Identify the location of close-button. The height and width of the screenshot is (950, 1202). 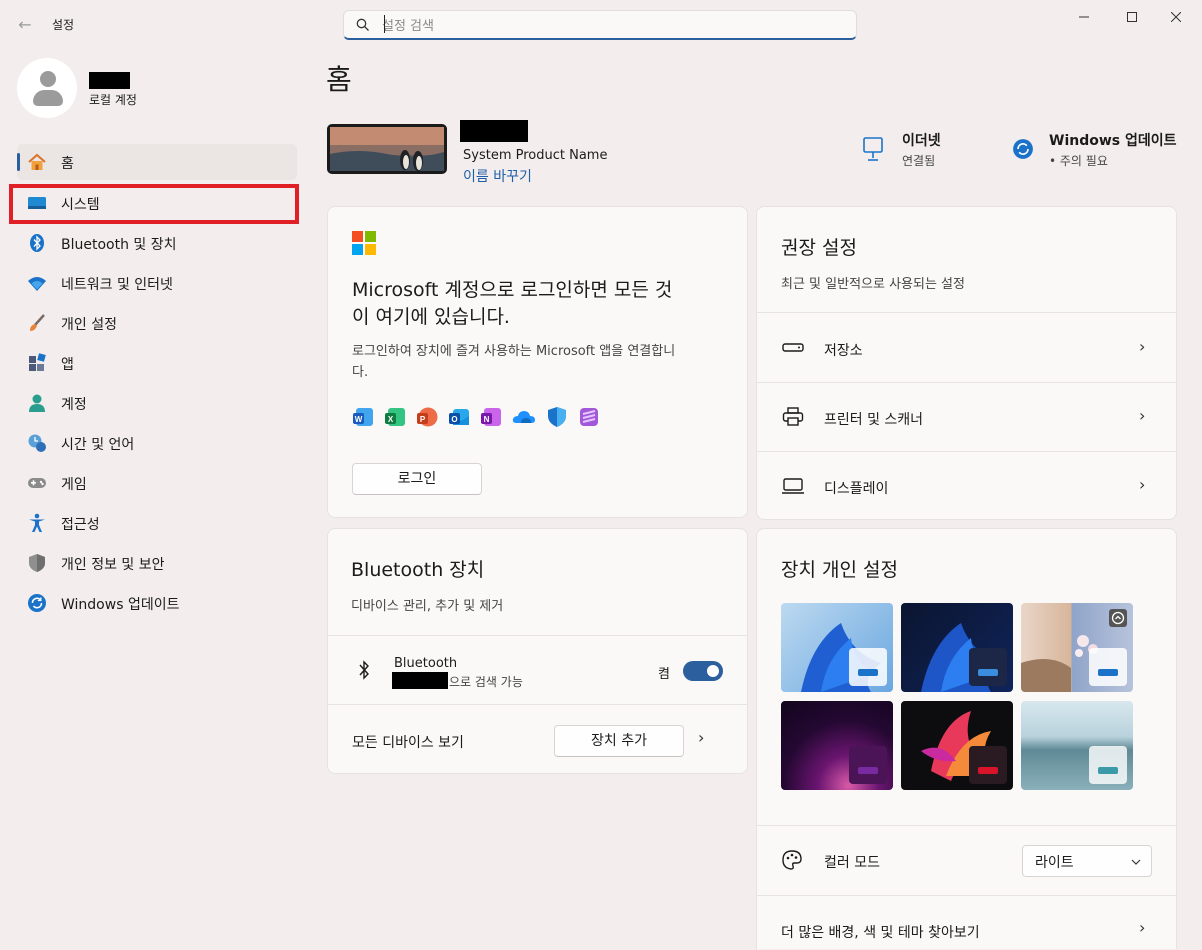
(1176, 18).